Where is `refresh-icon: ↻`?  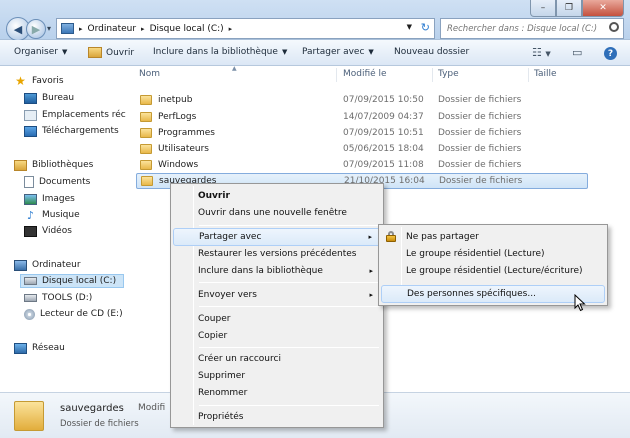
refresh-icon: ↻ is located at coordinates (425, 27).